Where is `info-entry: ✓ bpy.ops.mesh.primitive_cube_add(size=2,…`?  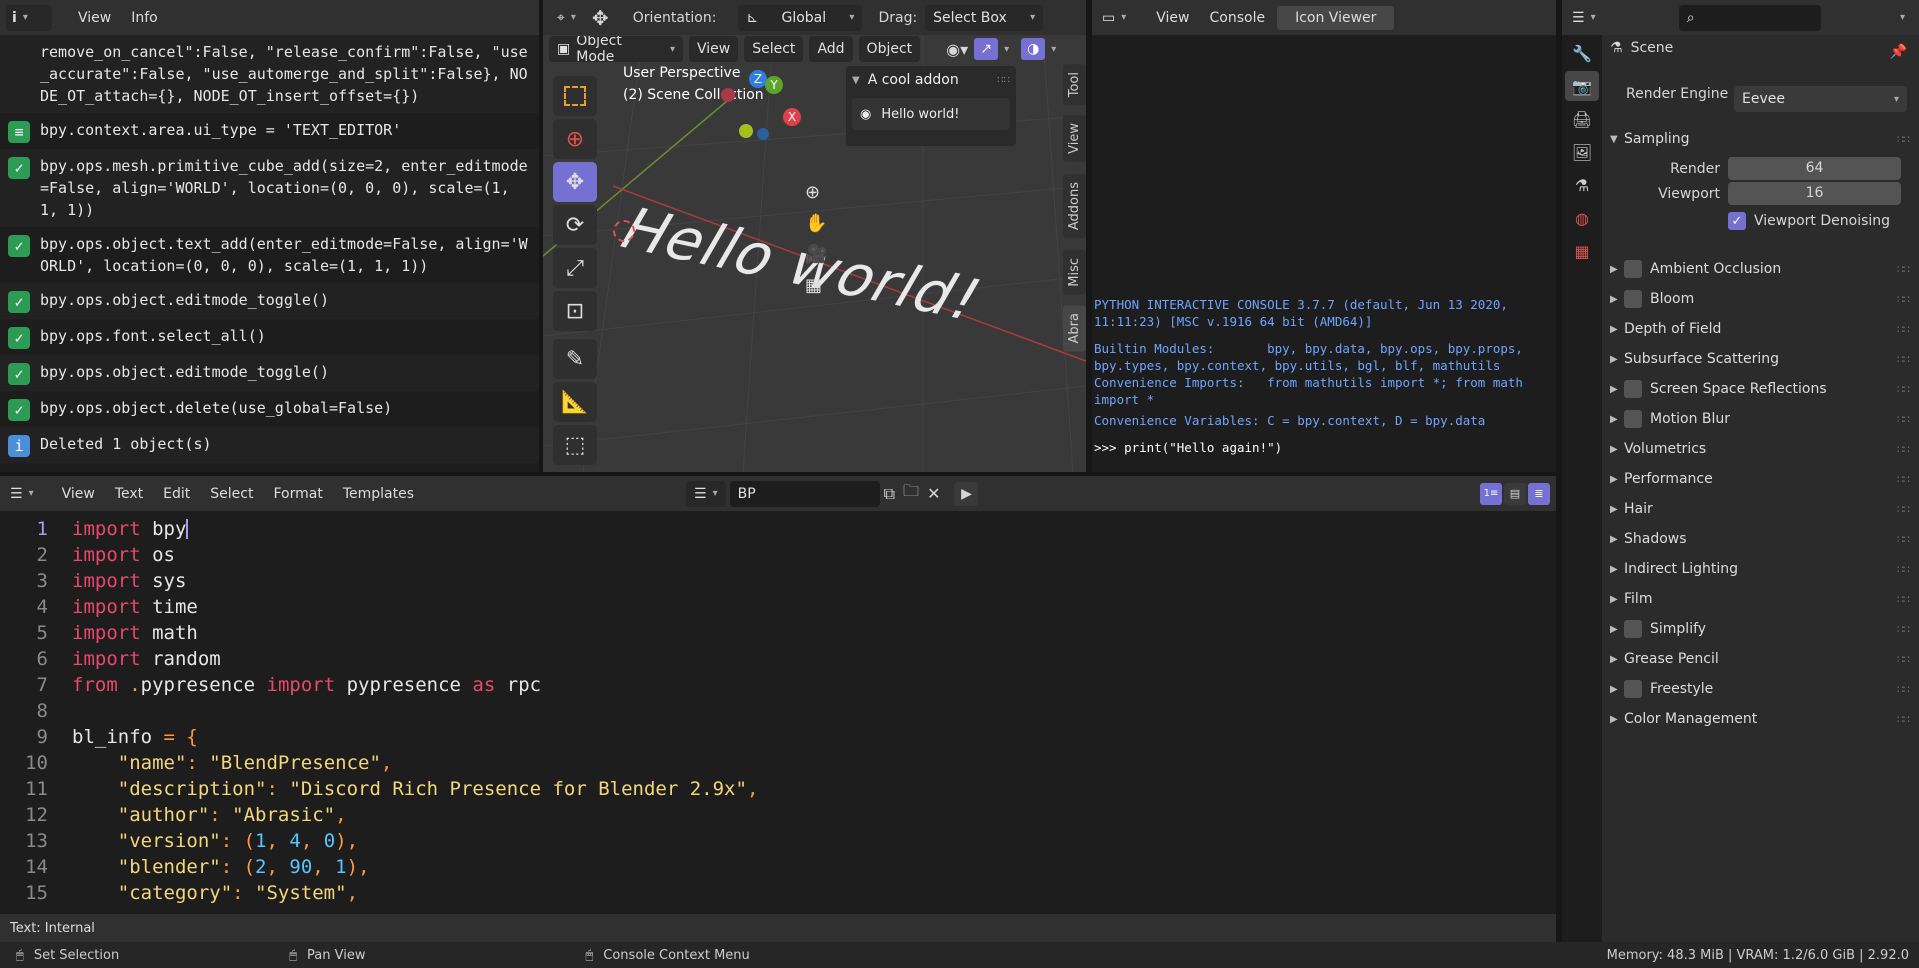 info-entry: ✓ bpy.ops.mesh.primitive_cube_add(size=2,… is located at coordinates (269, 188).